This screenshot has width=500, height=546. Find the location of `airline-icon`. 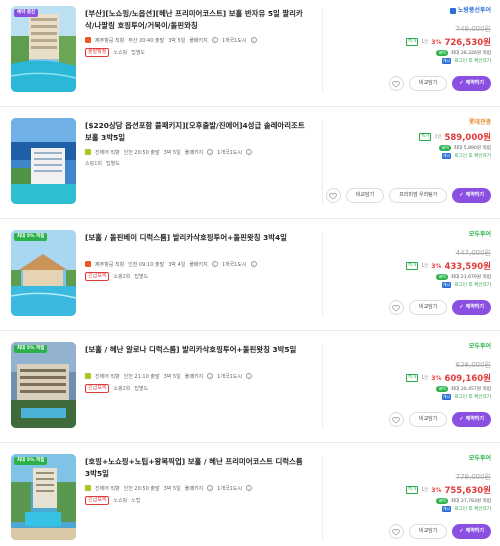

airline-icon is located at coordinates (88, 40).